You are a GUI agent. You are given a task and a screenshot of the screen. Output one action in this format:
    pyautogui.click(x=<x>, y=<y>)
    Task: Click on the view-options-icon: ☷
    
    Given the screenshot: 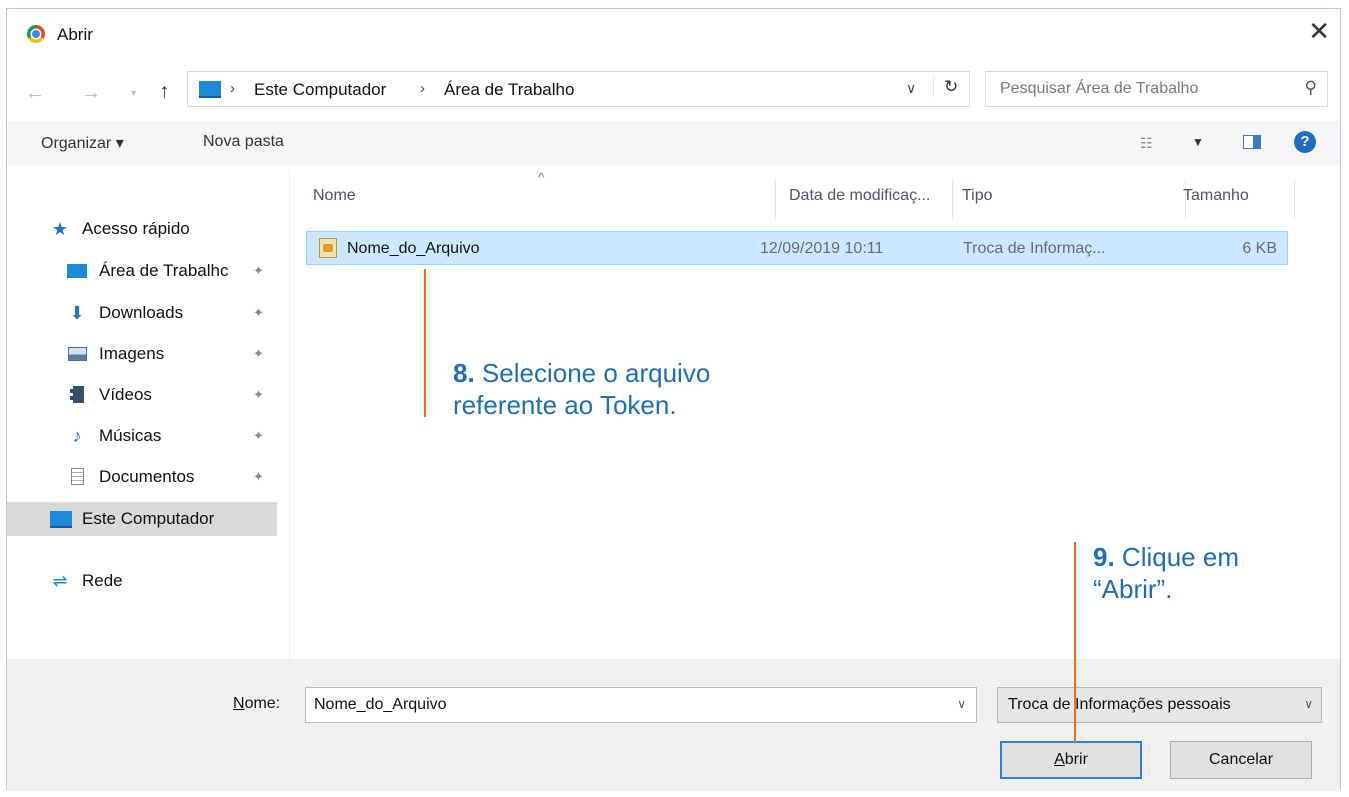 What is the action you would take?
    pyautogui.click(x=1146, y=143)
    